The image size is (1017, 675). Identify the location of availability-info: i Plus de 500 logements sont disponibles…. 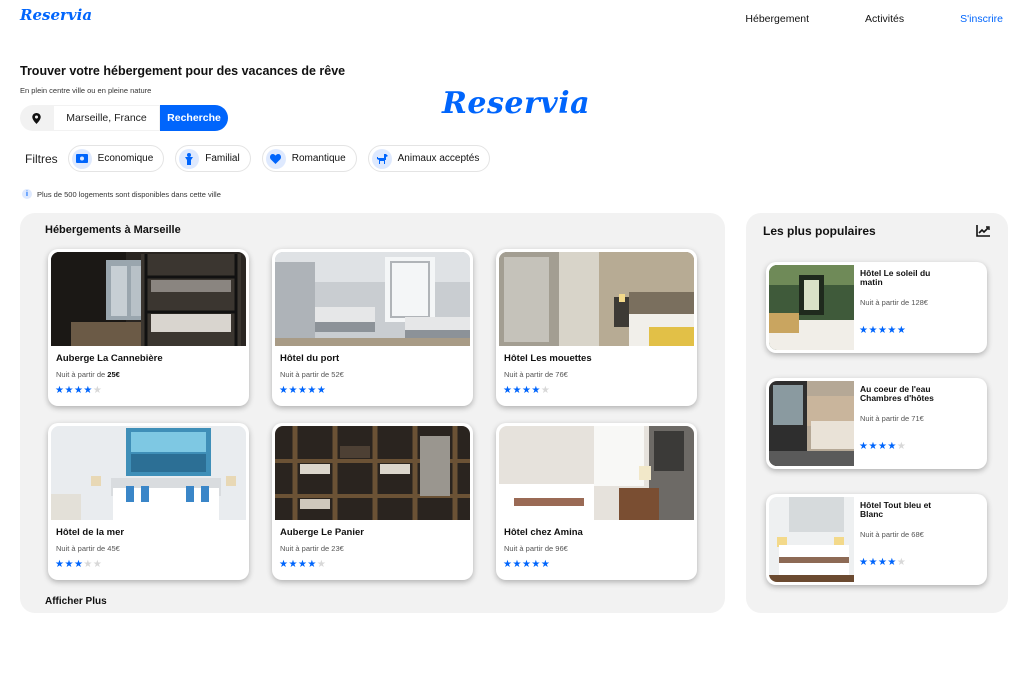
(121, 194).